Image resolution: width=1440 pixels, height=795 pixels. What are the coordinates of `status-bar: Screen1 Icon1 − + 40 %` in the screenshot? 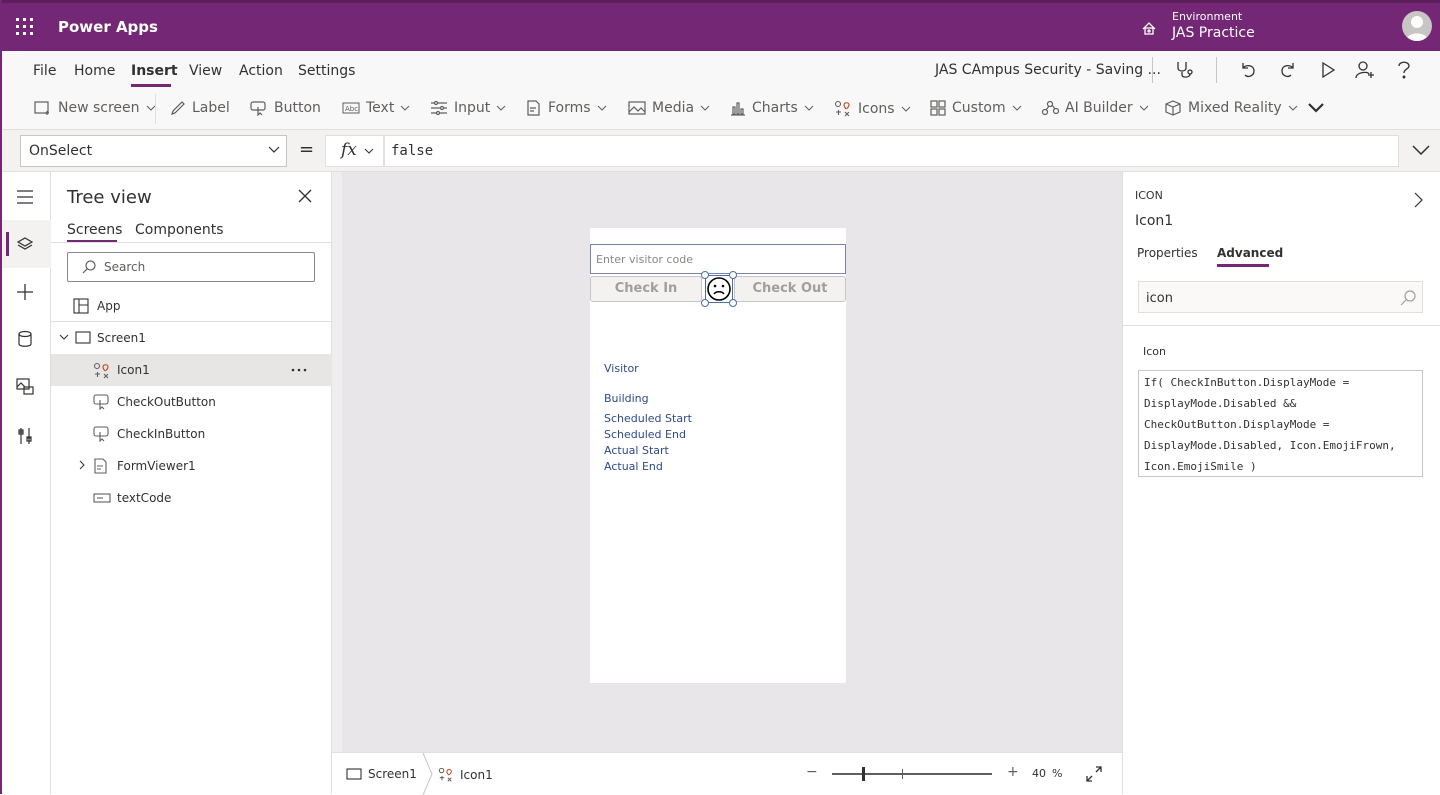 It's located at (727, 773).